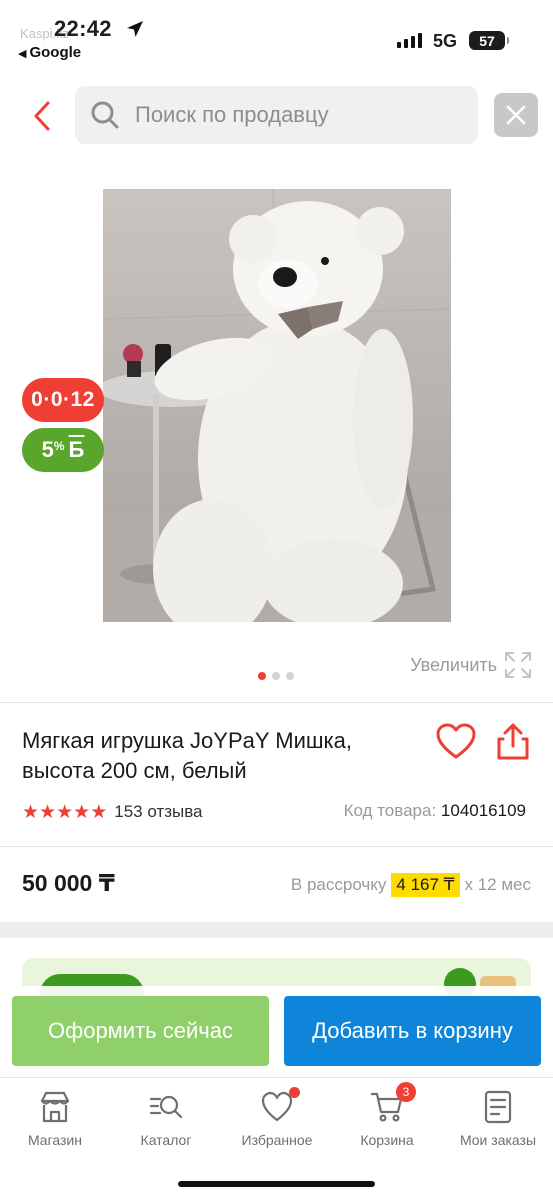 Image resolution: width=553 pixels, height=1200 pixels. Describe the element at coordinates (445, 41) in the screenshot. I see `network-type: 5G` at that location.